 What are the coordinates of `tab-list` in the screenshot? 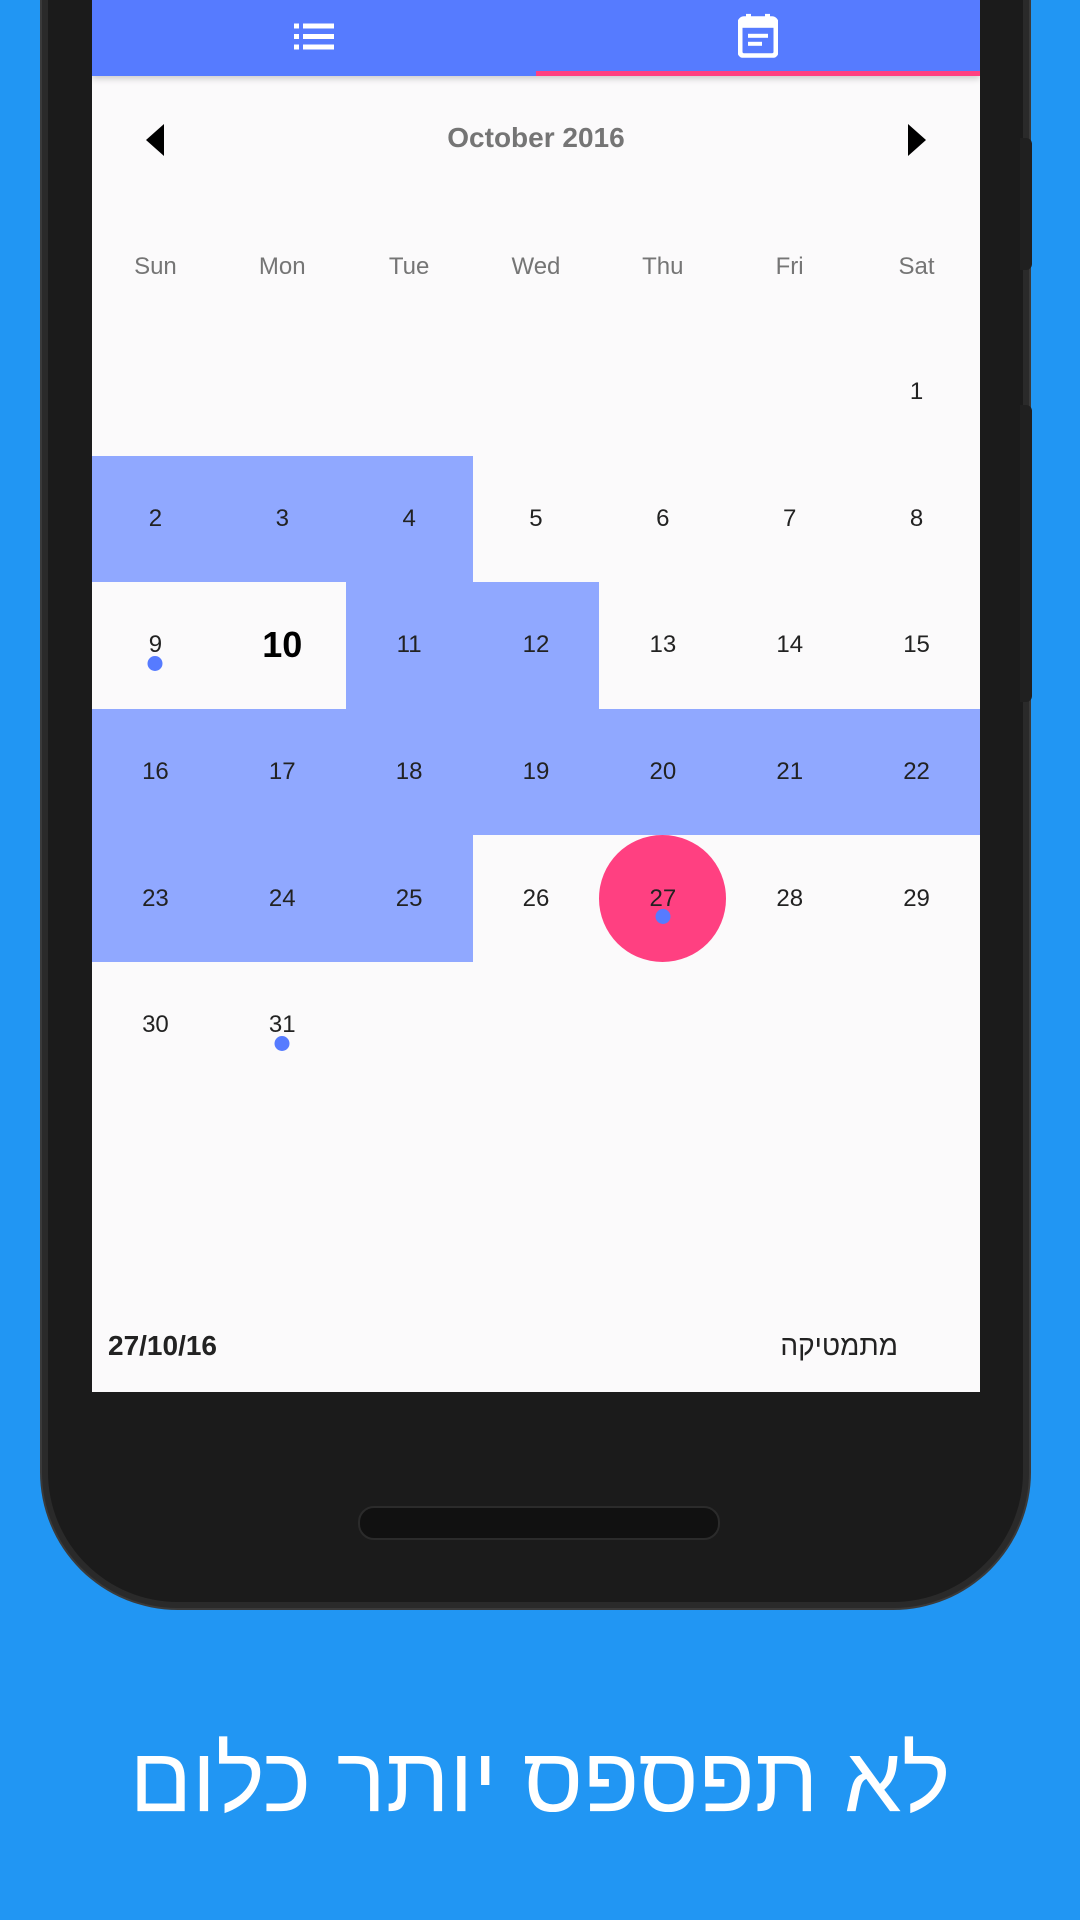 It's located at (314, 38).